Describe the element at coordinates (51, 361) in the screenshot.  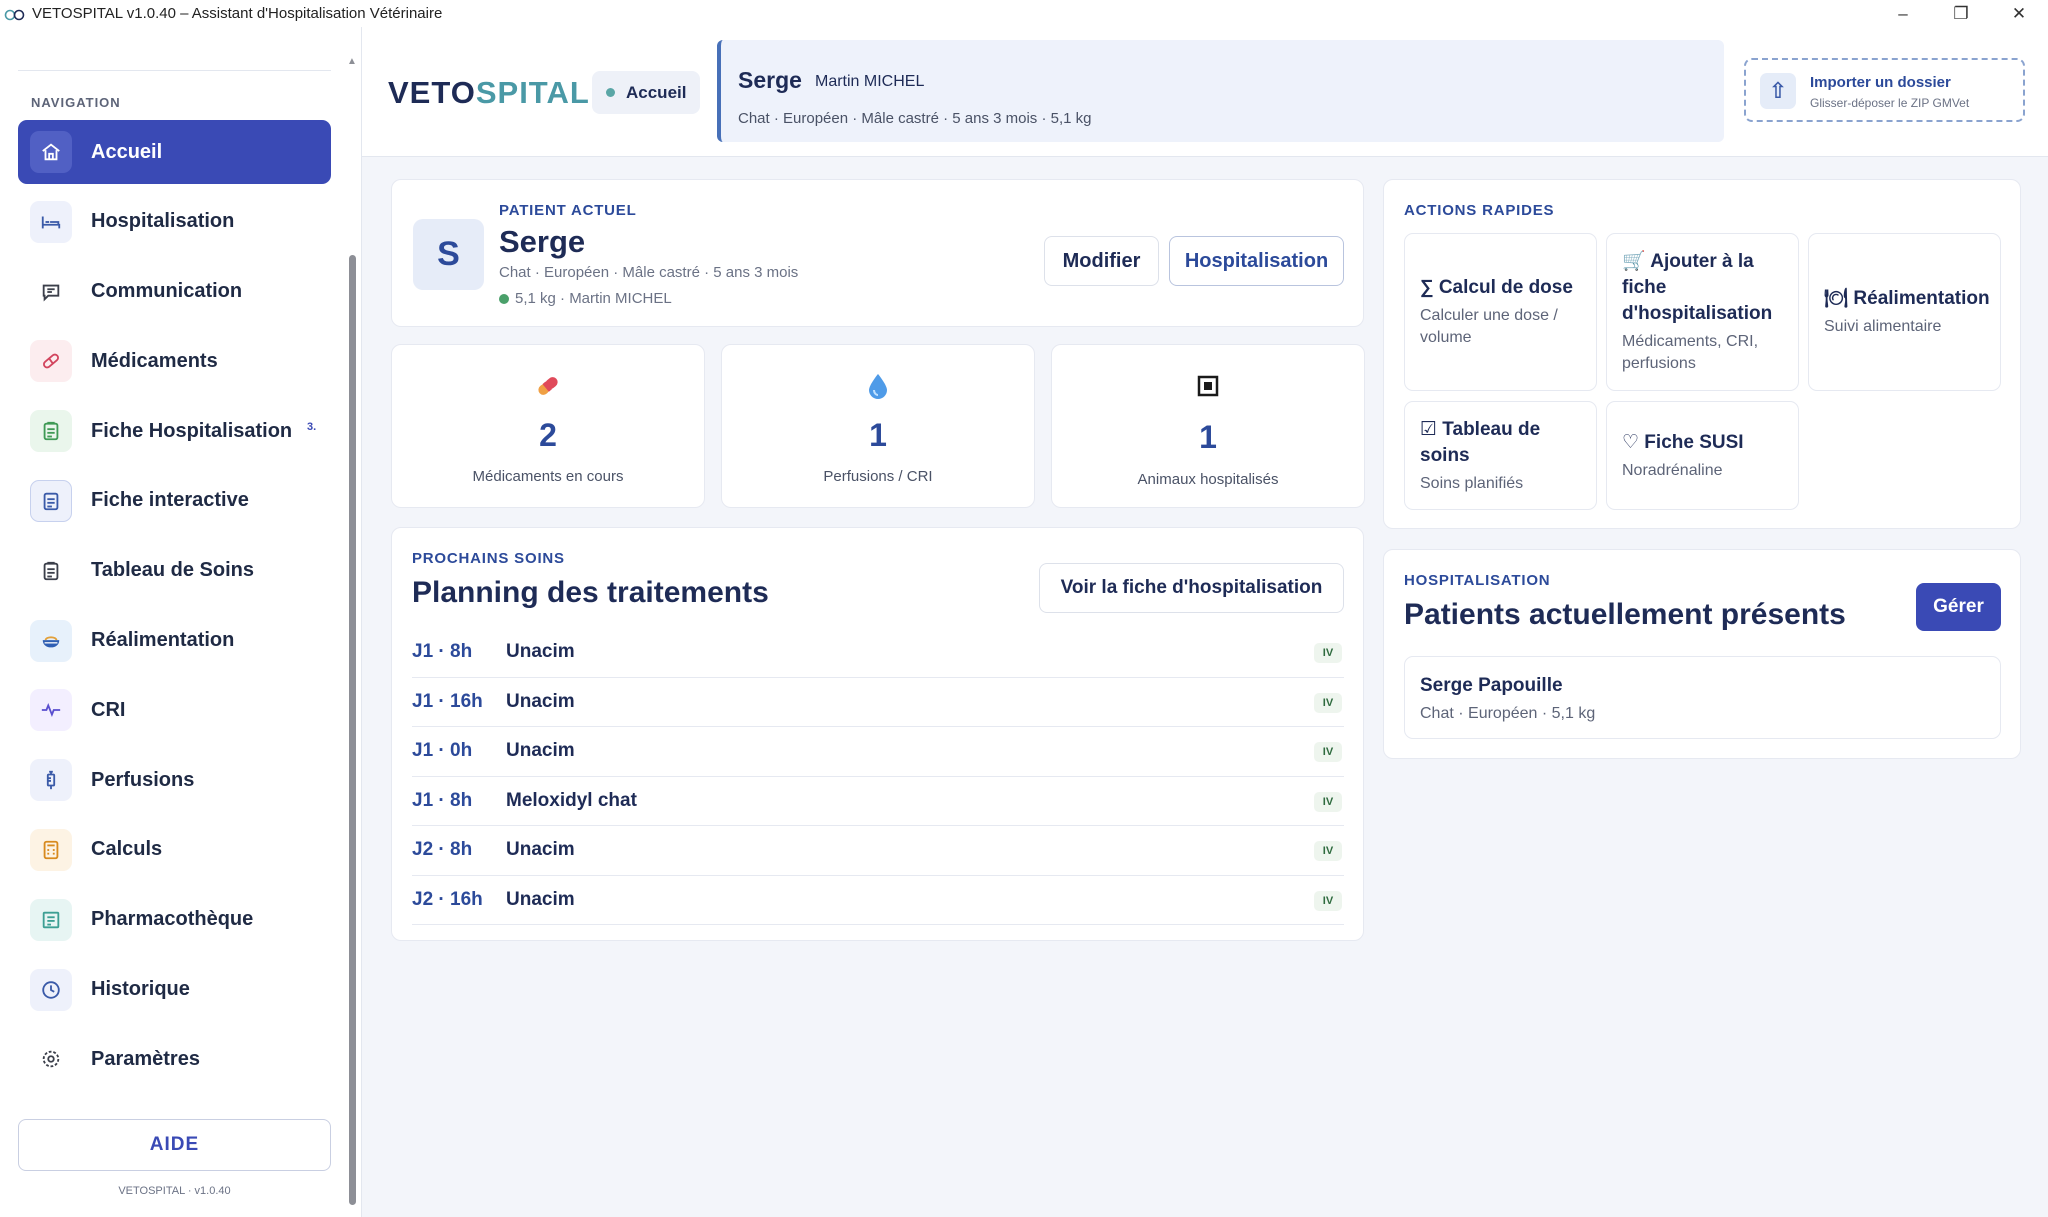
I see `pill-icon` at that location.